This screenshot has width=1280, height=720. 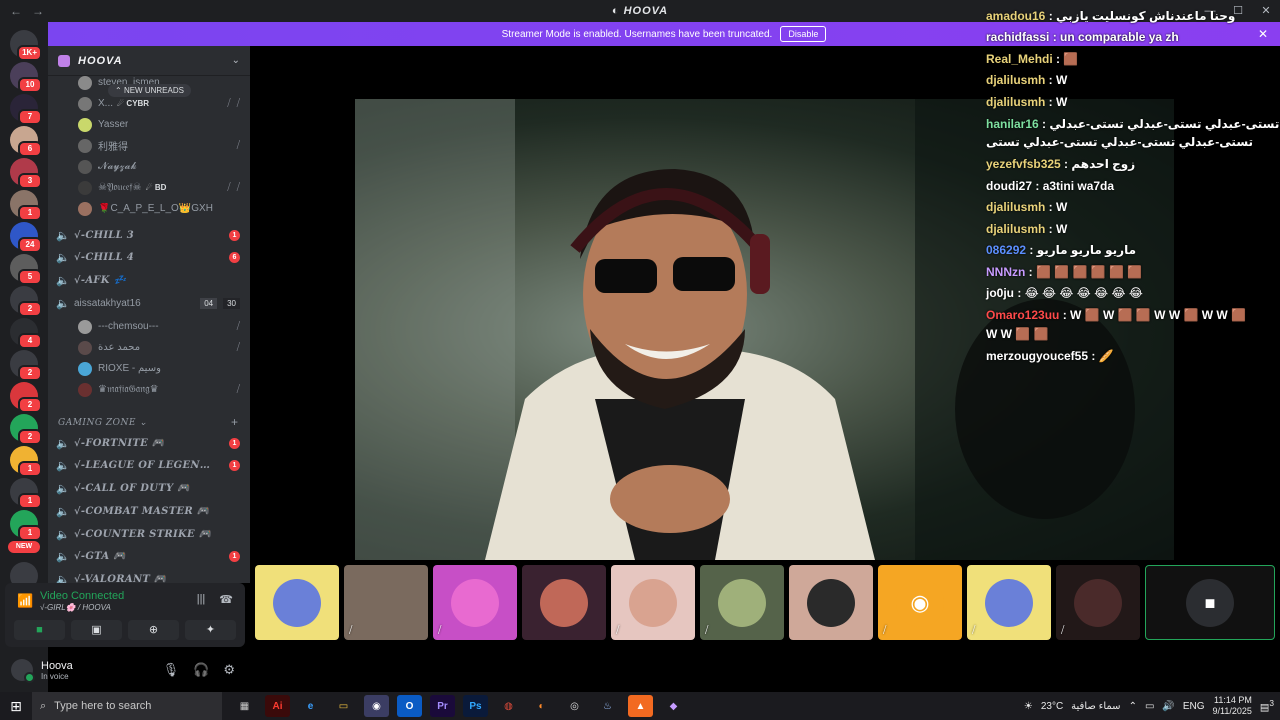 What do you see at coordinates (25, 601) in the screenshot?
I see `signal-icon: 📶` at bounding box center [25, 601].